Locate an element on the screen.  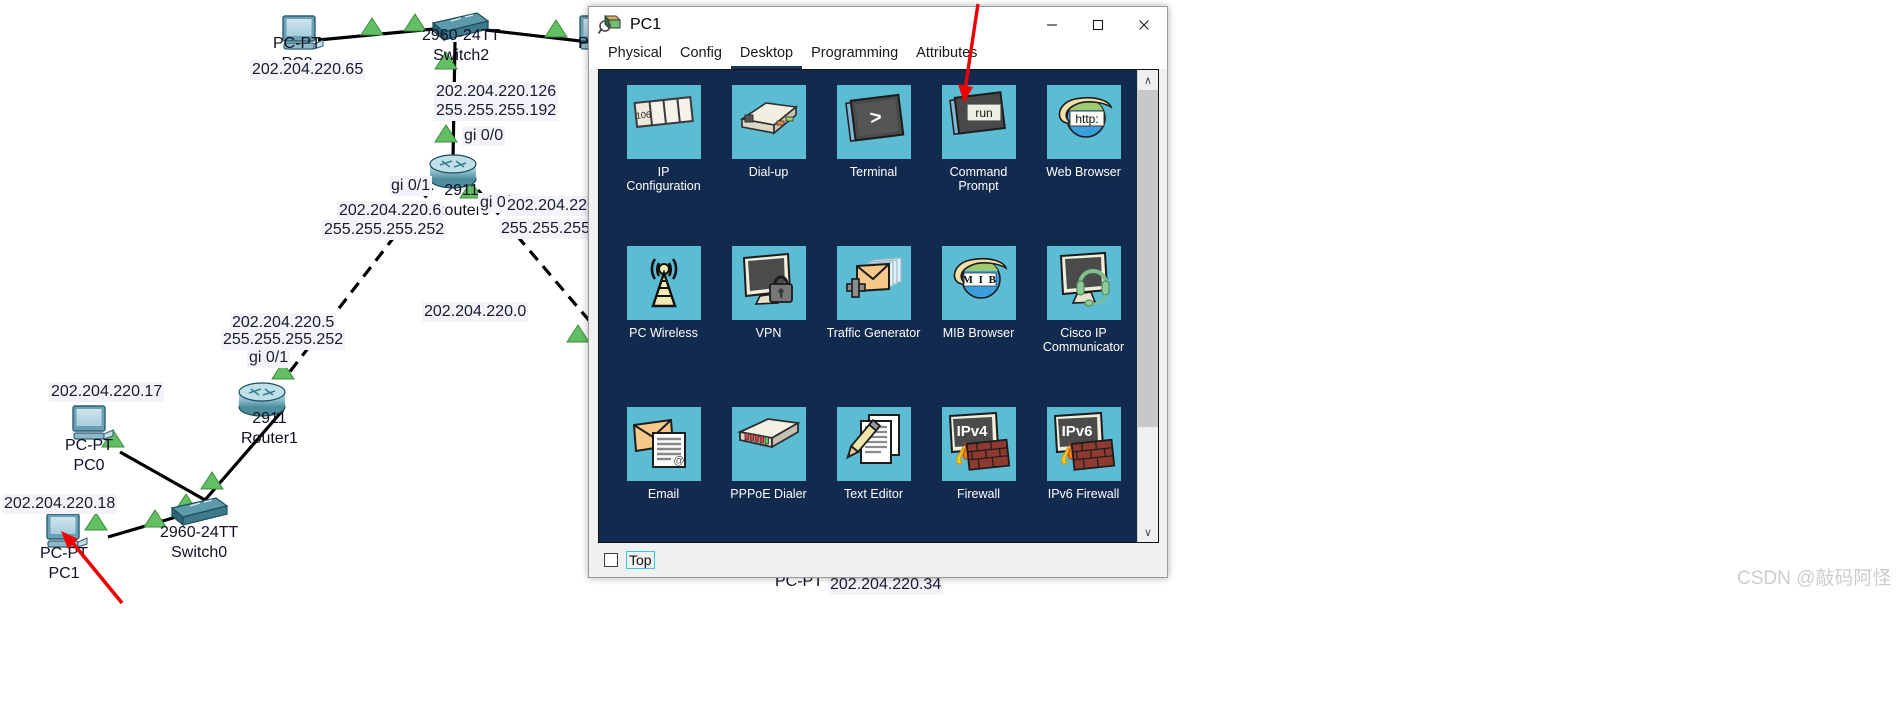
traffic-generator-icon is located at coordinates (873, 283).